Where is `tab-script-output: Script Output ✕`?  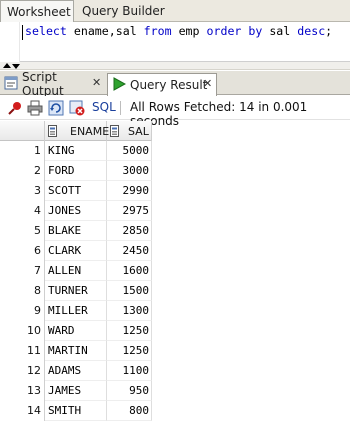
tab-script-output: Script Output ✕ is located at coordinates (52, 84).